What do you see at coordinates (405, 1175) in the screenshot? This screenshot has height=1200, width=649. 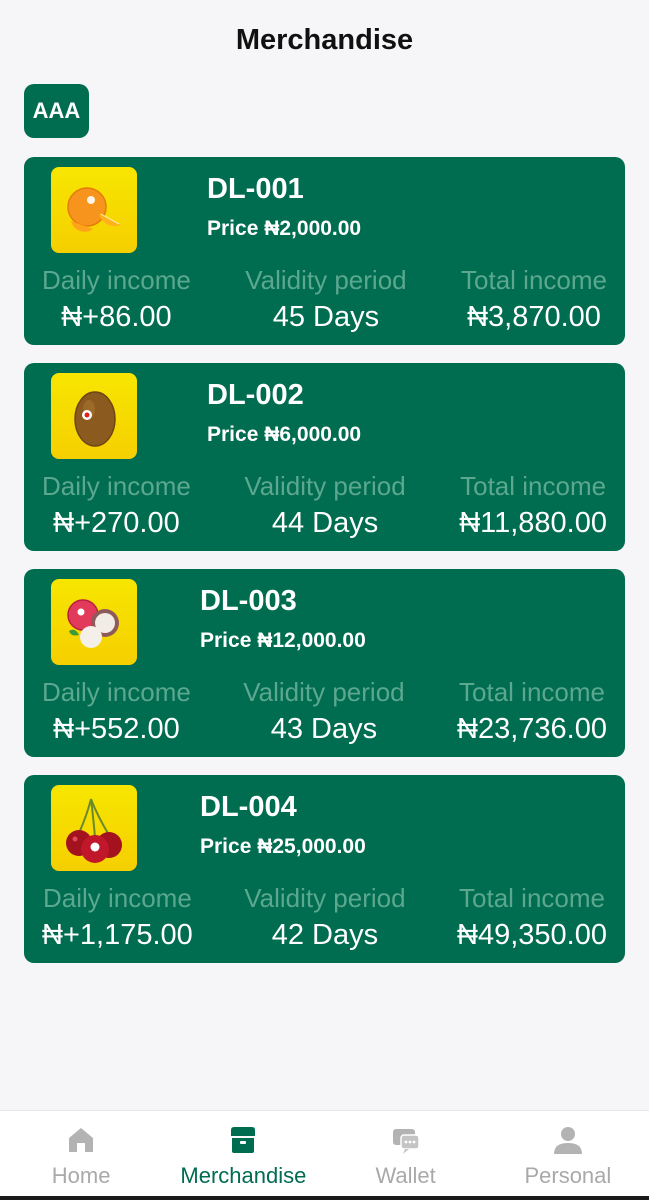 I see `nav-label-wallet: Wallet` at bounding box center [405, 1175].